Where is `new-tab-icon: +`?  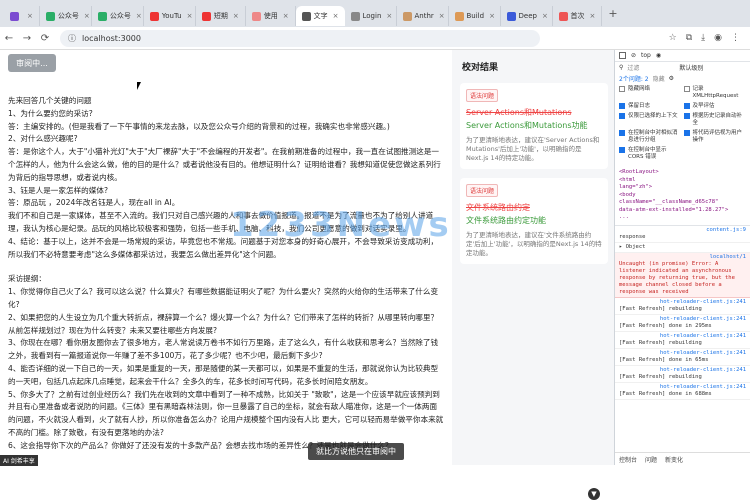 new-tab-icon: + is located at coordinates (612, 13).